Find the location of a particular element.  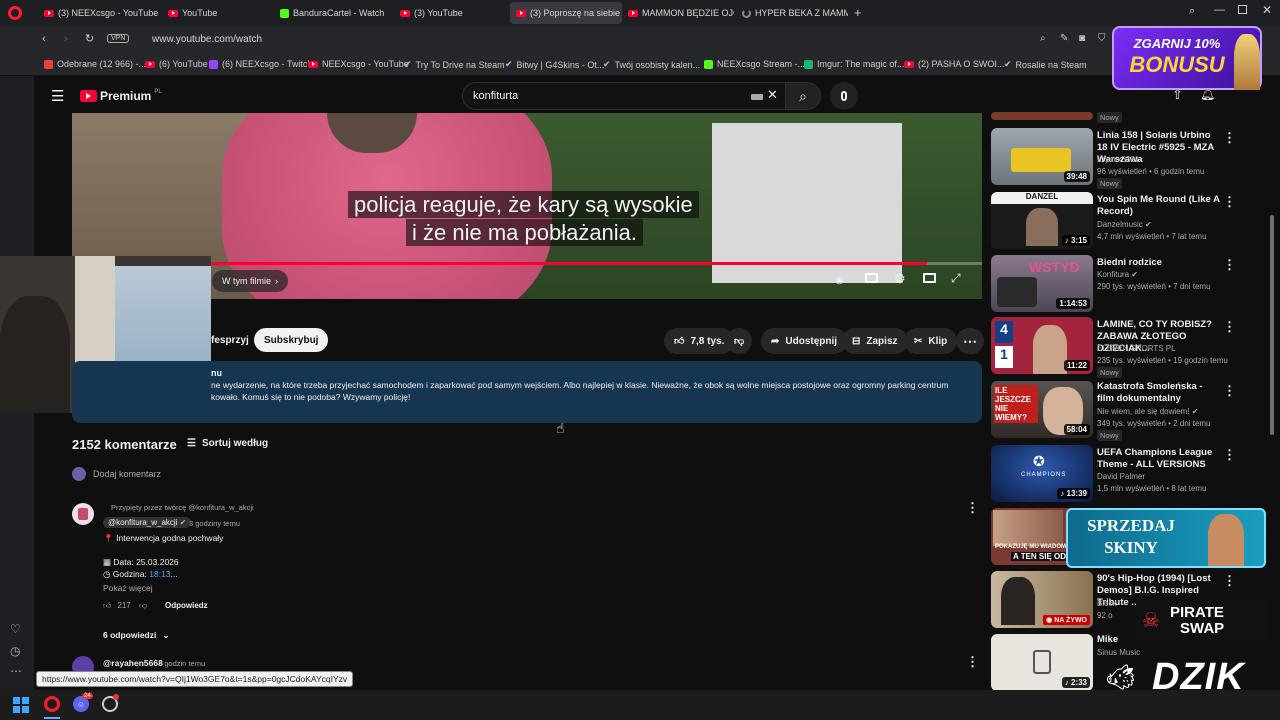

opera-taskbar-icon is located at coordinates (52, 704).